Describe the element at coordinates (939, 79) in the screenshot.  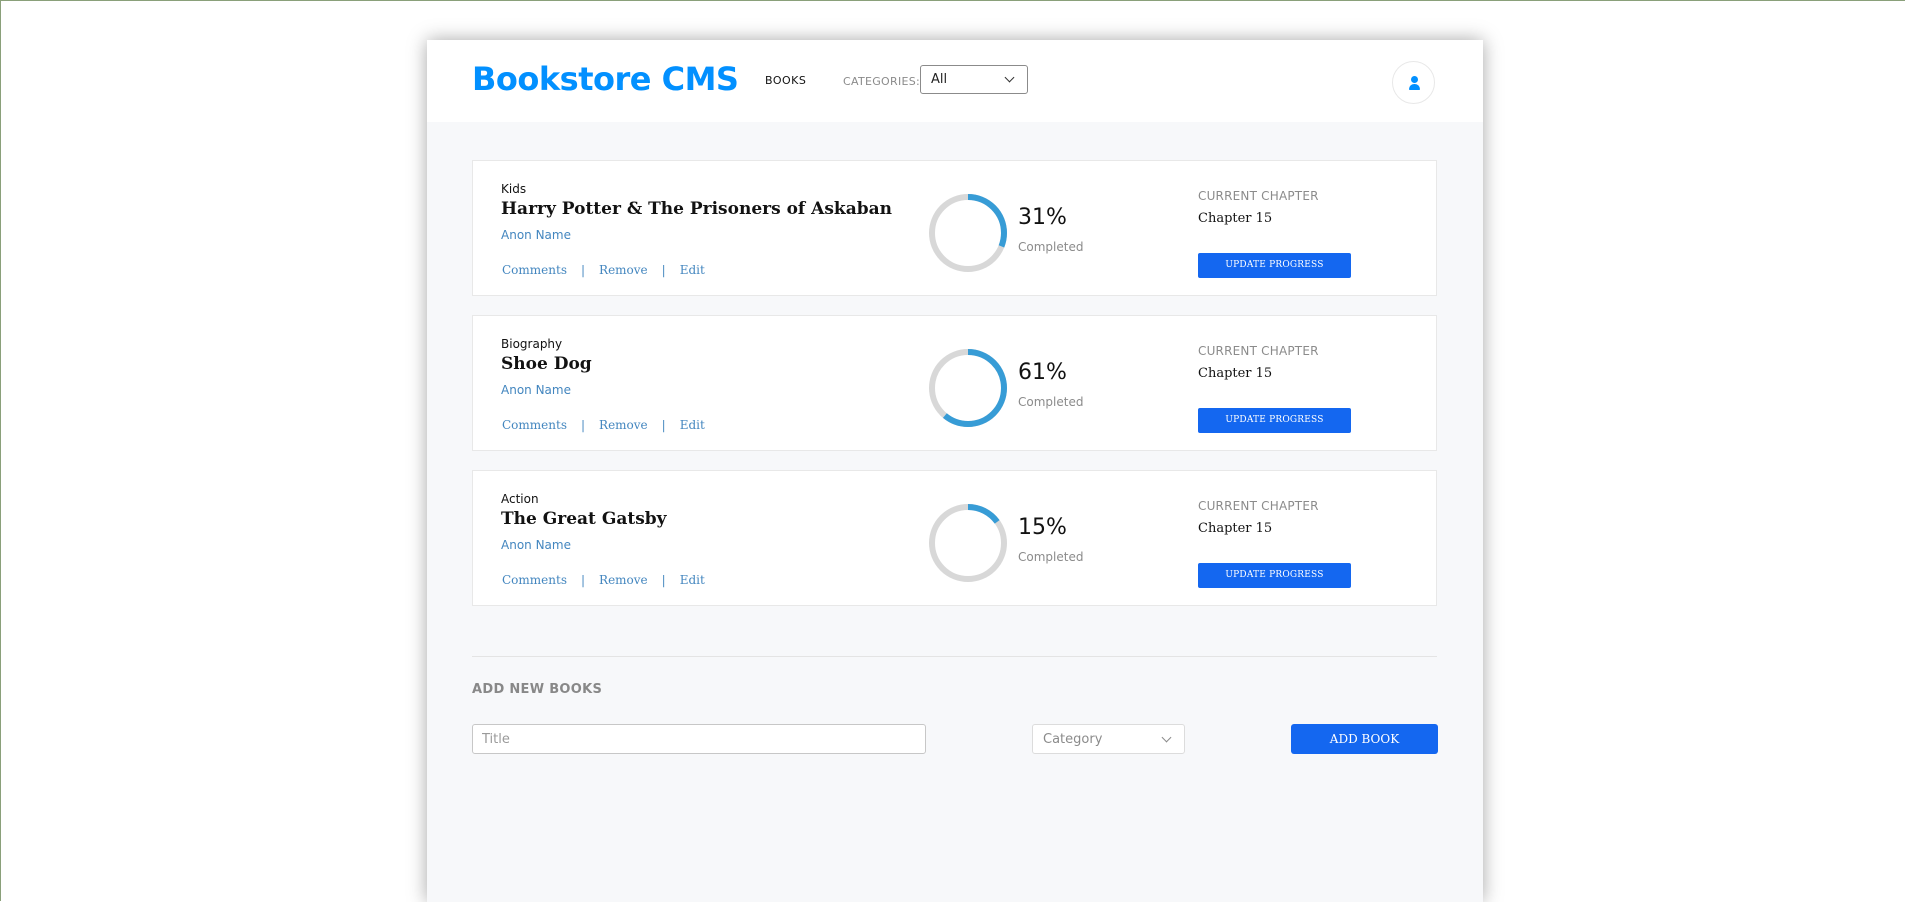
I see `categories-select-value: All` at that location.